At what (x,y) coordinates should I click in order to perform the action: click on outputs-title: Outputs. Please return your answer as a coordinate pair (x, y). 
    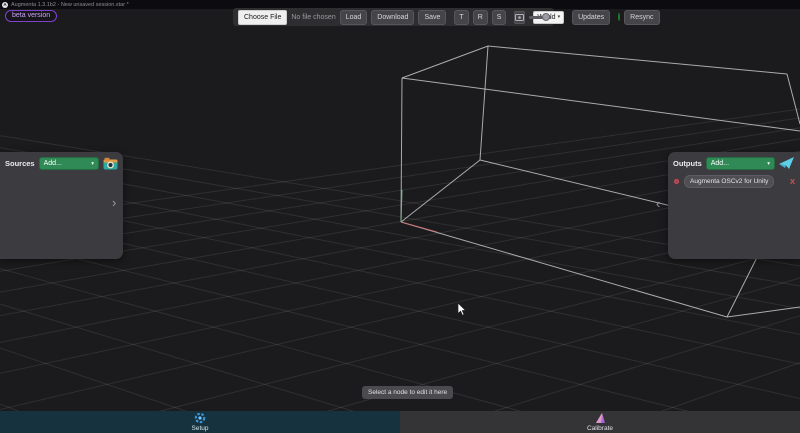
    Looking at the image, I should click on (687, 163).